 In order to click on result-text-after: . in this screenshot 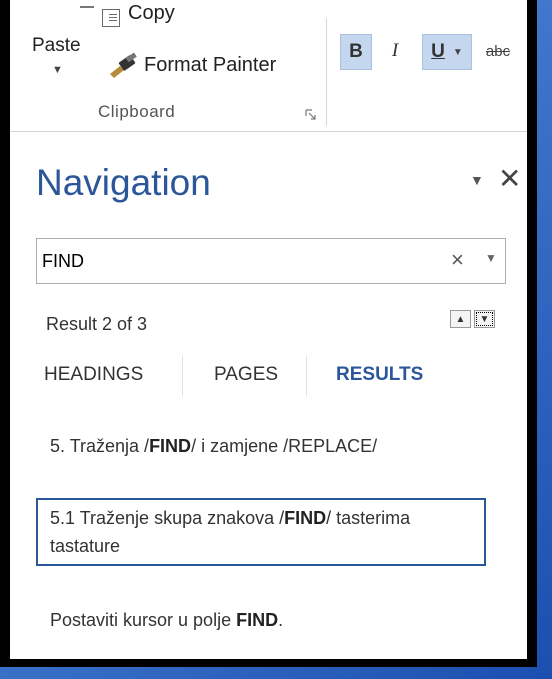, I will do `click(281, 620)`.